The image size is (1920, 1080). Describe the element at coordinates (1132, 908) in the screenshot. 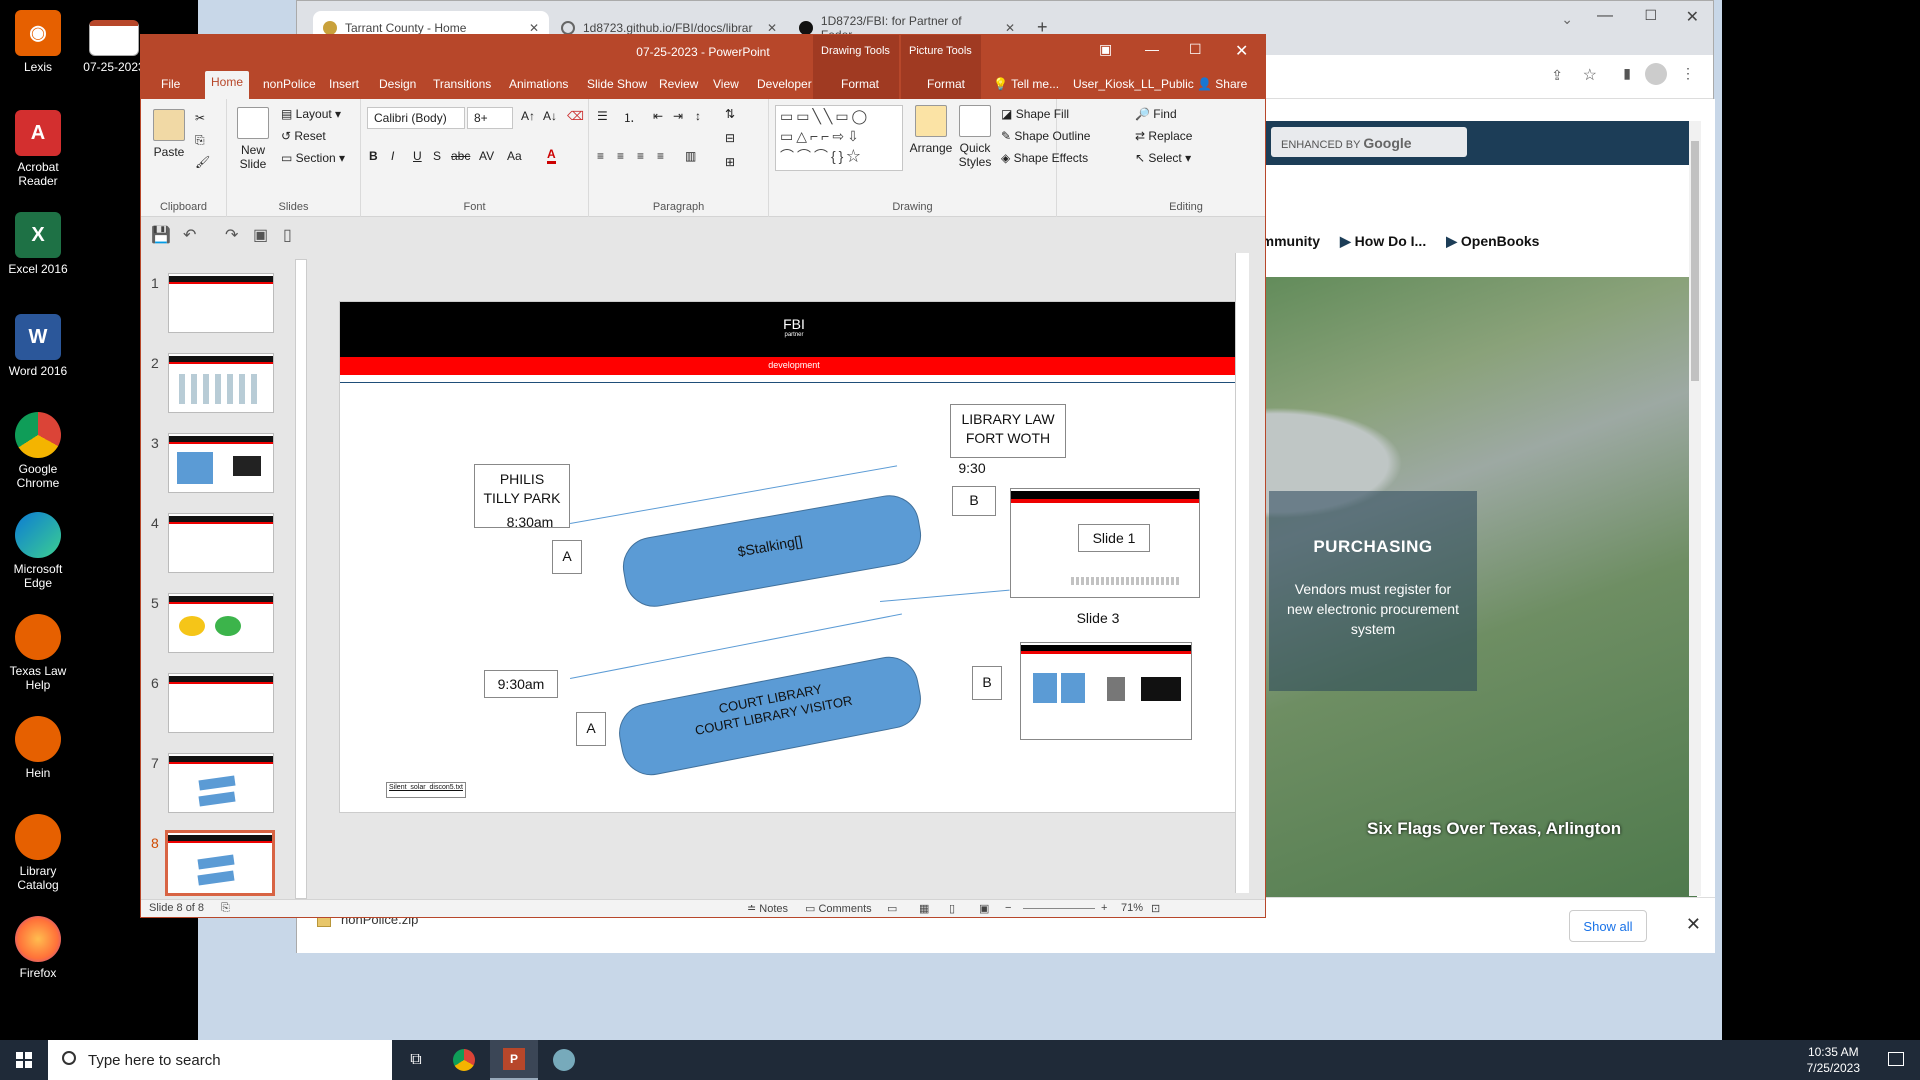

I see `zoom-level: 71%` at that location.